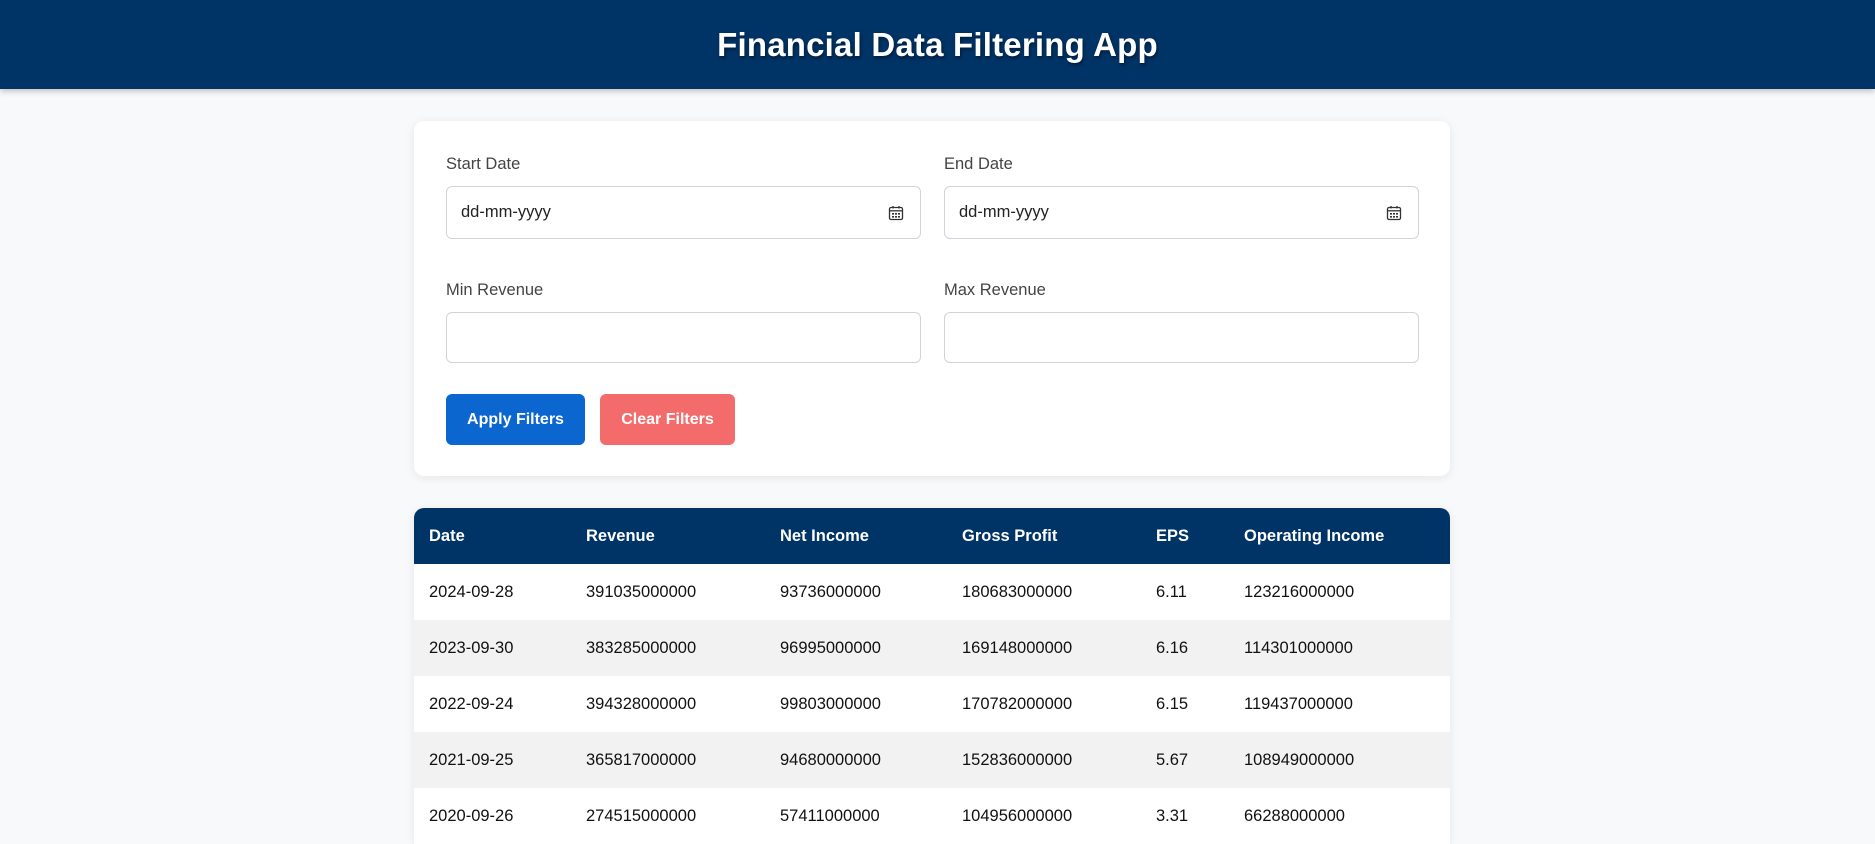 Image resolution: width=1875 pixels, height=844 pixels. Describe the element at coordinates (1298, 647) in the screenshot. I see `cell-operating-income: 114301000000` at that location.